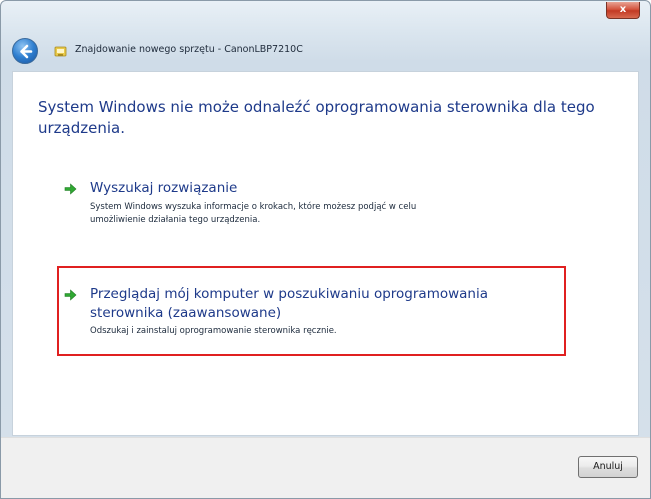 The image size is (651, 499). Describe the element at coordinates (608, 467) in the screenshot. I see `cancel-button: Anuluj` at that location.